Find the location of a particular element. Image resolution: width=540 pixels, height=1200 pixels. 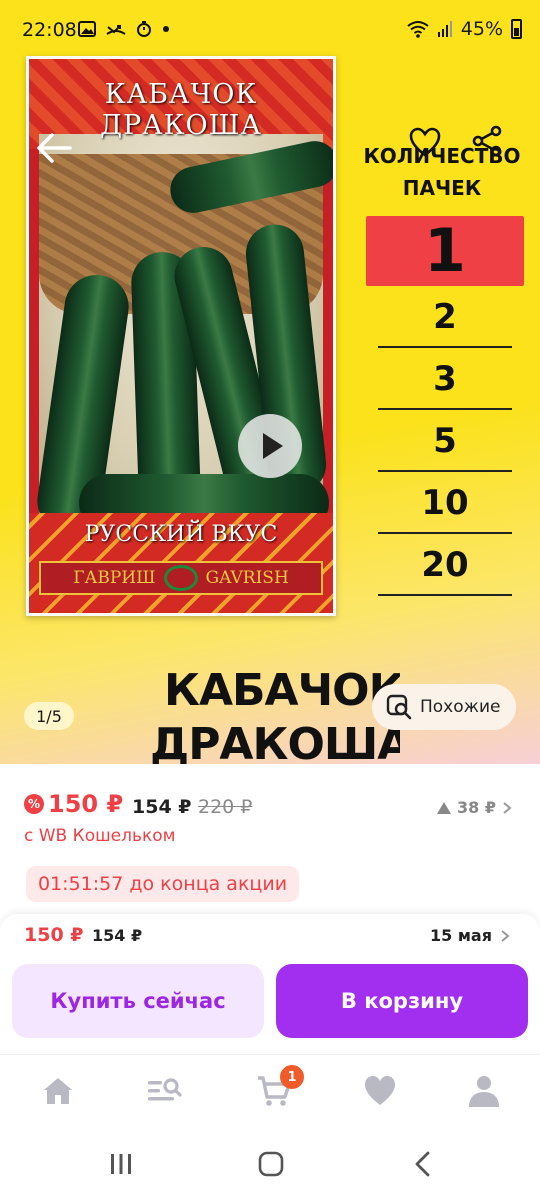

battery-icon is located at coordinates (516, 29).